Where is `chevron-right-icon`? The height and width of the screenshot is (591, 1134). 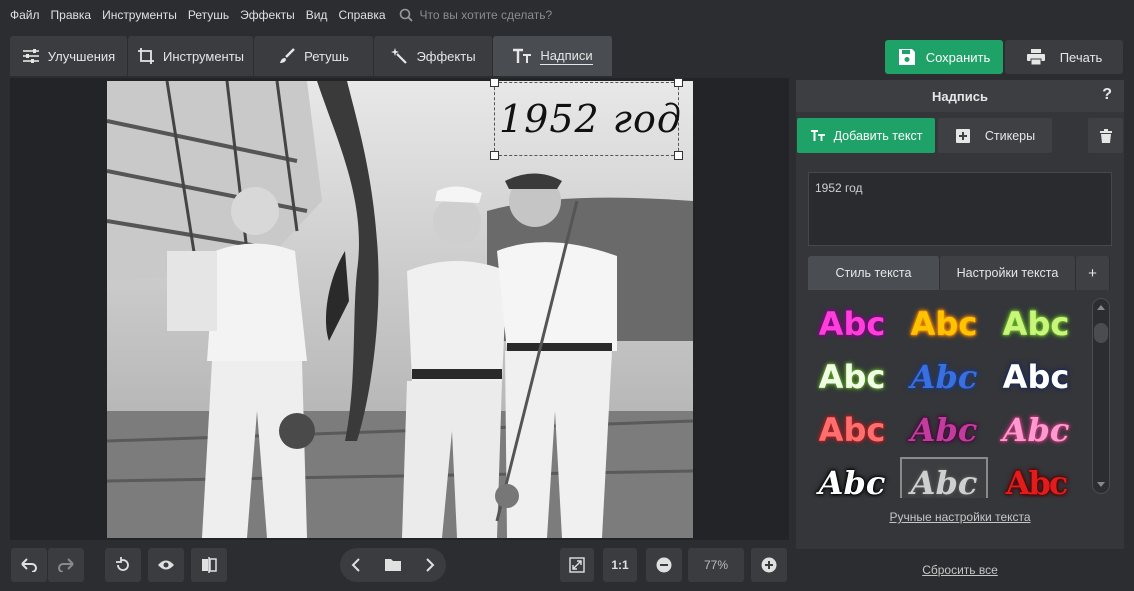 chevron-right-icon is located at coordinates (430, 565).